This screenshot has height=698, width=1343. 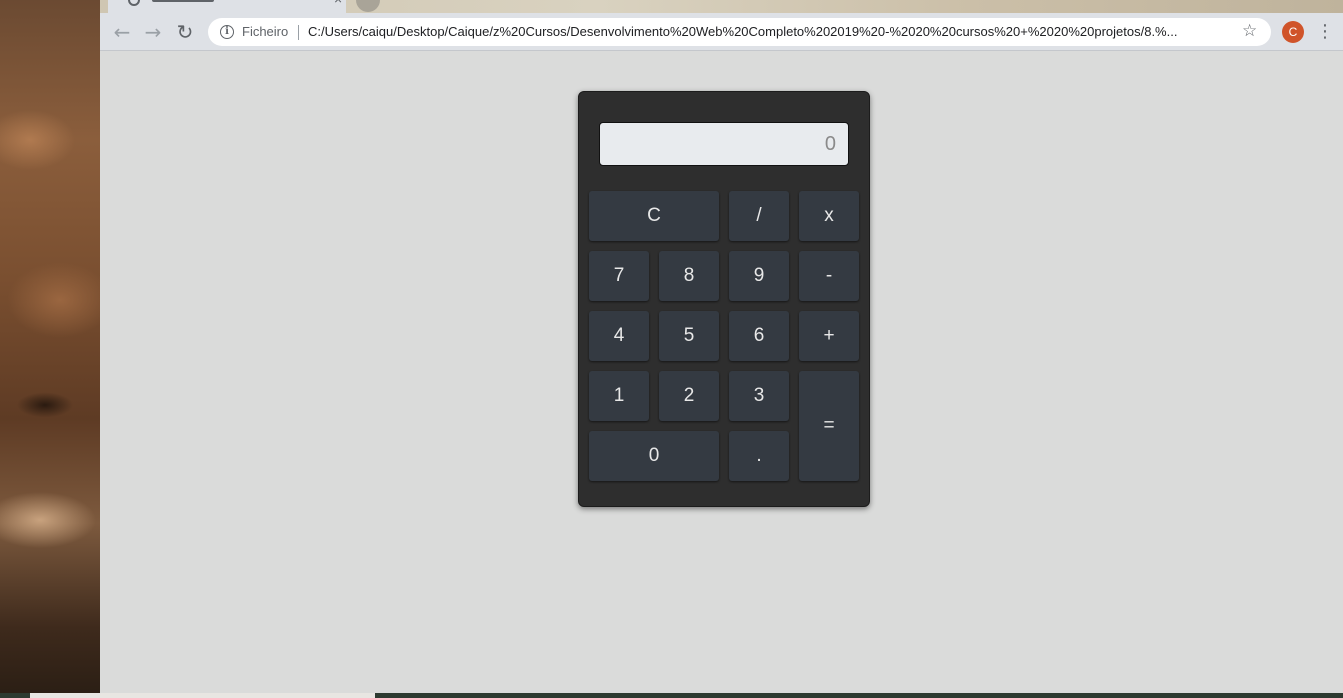 What do you see at coordinates (689, 276) in the screenshot?
I see `digit-8-button: 8` at bounding box center [689, 276].